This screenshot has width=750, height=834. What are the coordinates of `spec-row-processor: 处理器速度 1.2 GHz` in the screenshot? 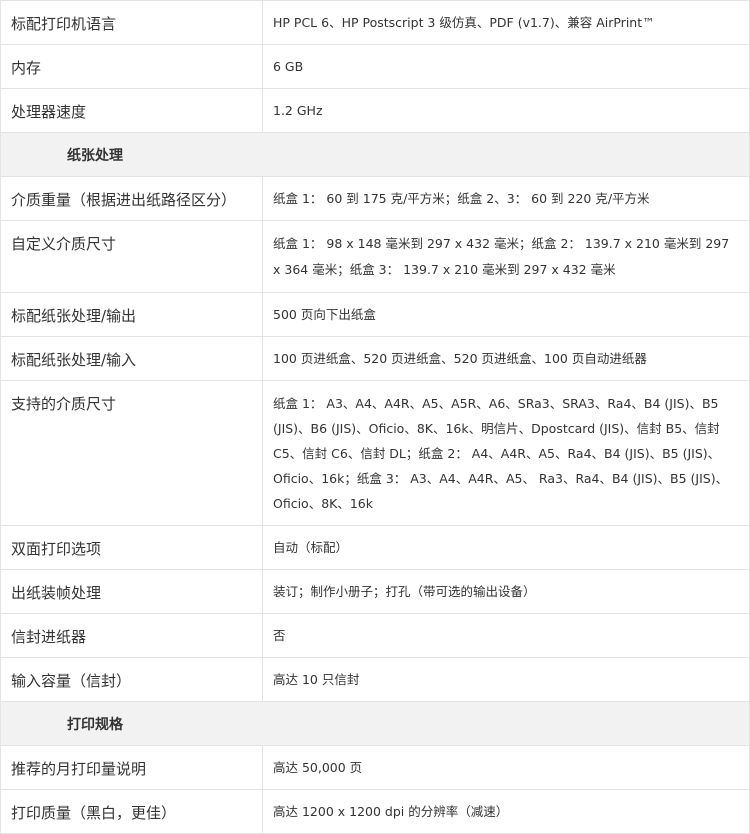 It's located at (375, 110).